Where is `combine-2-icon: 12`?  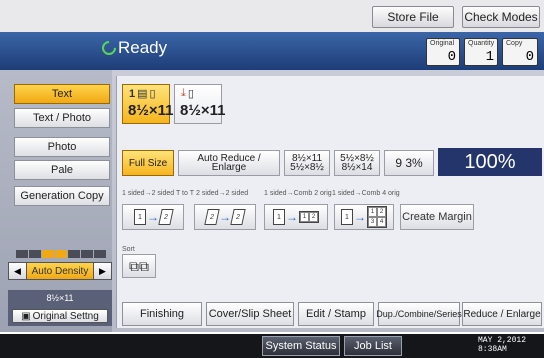
combine-2-icon: 12 is located at coordinates (309, 217).